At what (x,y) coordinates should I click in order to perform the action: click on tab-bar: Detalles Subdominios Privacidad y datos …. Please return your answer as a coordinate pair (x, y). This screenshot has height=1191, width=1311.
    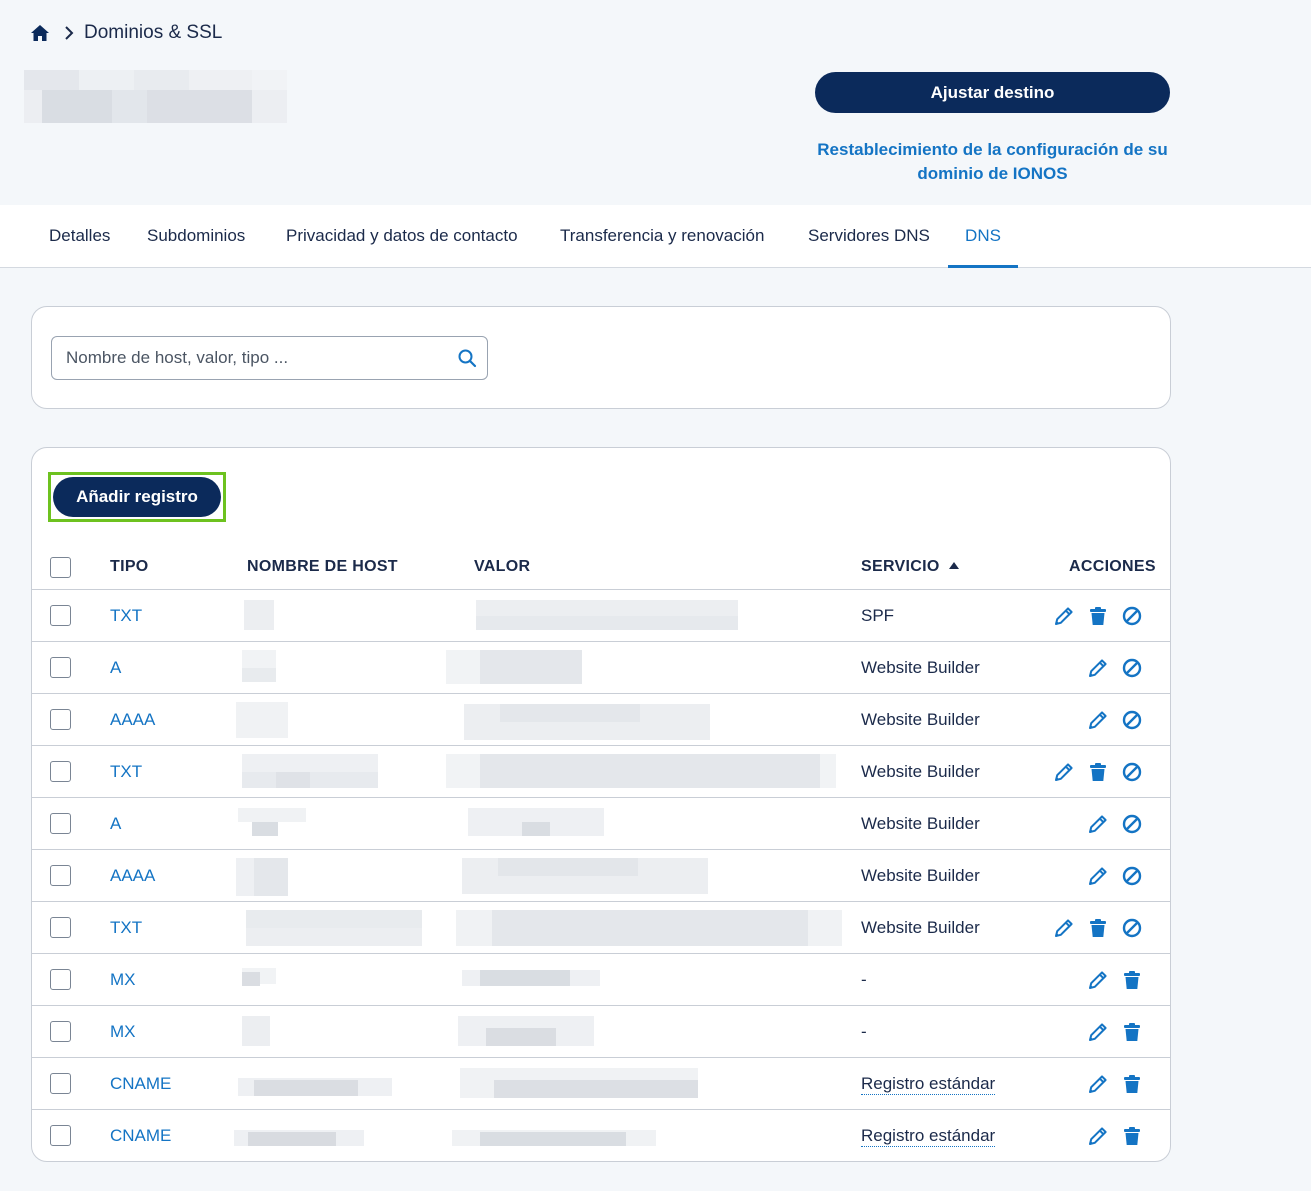
    Looking at the image, I should click on (655, 236).